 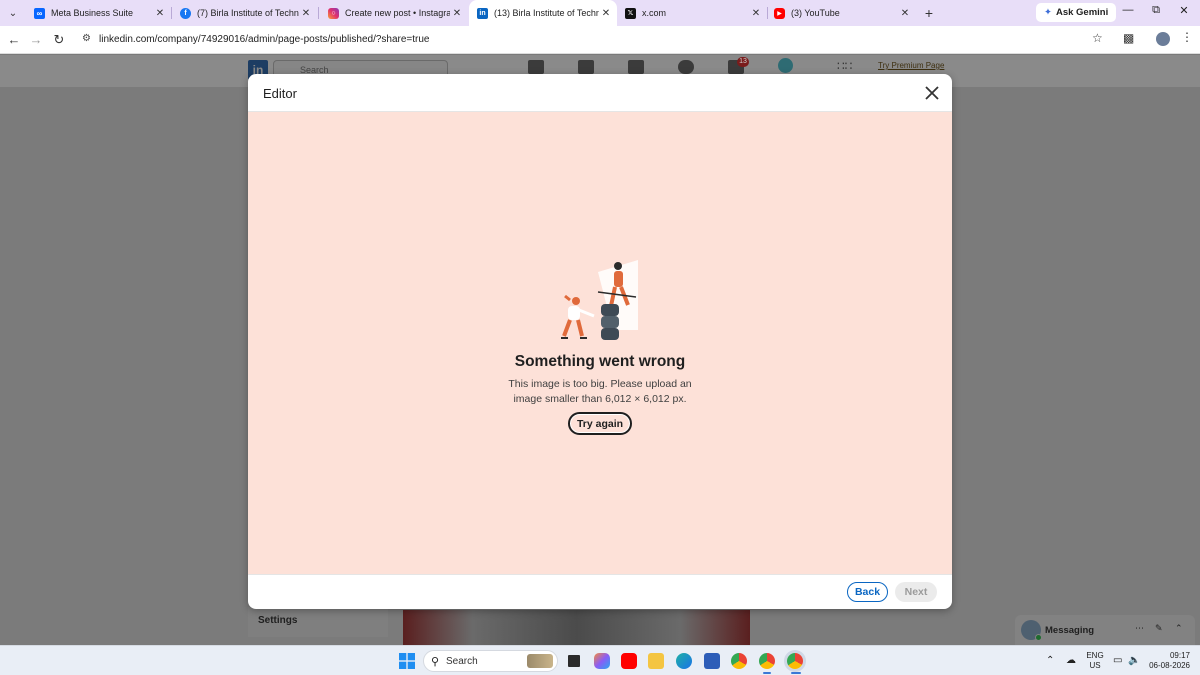 What do you see at coordinates (1134, 660) in the screenshot?
I see `speaker-icon: 🔈` at bounding box center [1134, 660].